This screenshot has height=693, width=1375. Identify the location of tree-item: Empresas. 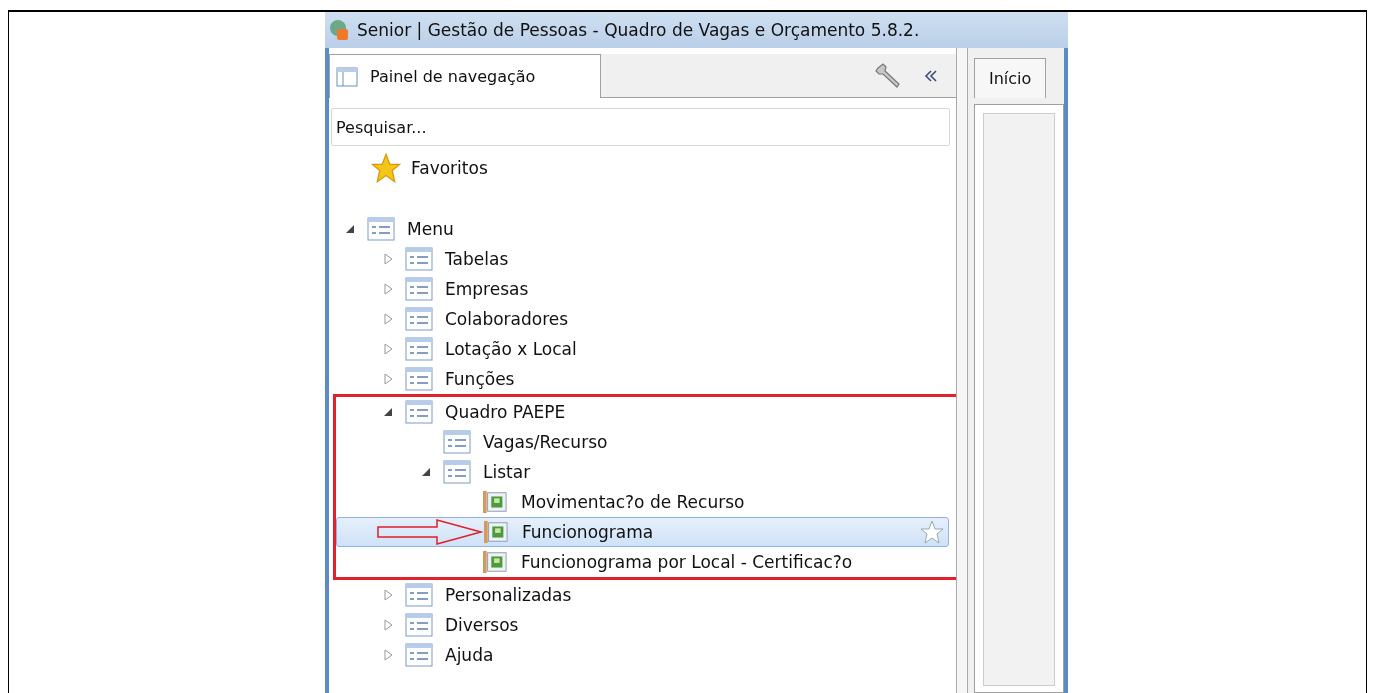
(487, 289).